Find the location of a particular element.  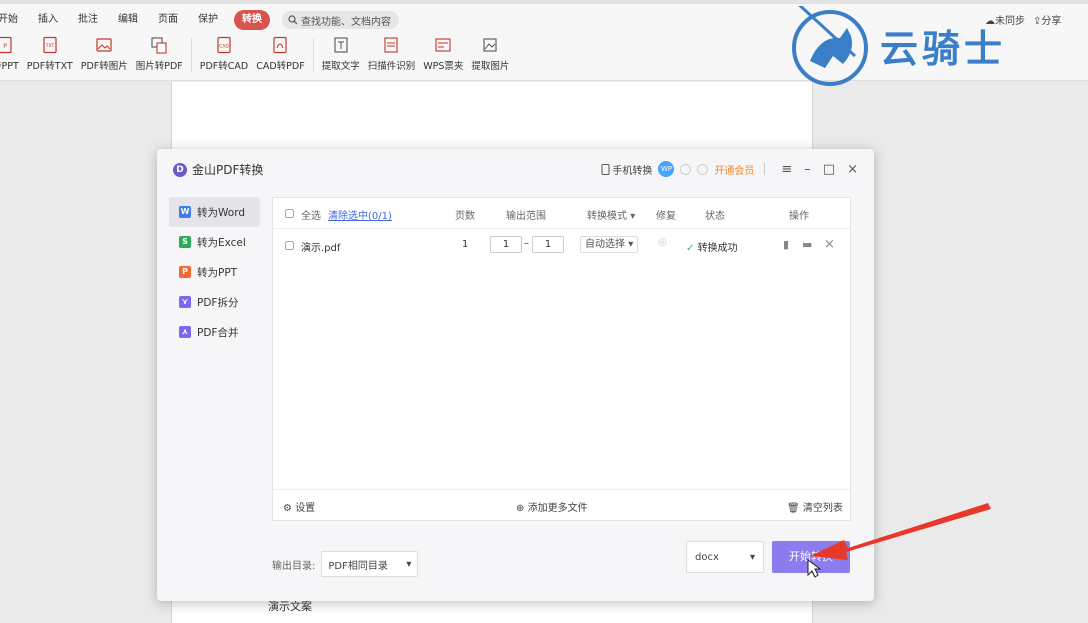

ppt-file-icon: P is located at coordinates (6, 45).